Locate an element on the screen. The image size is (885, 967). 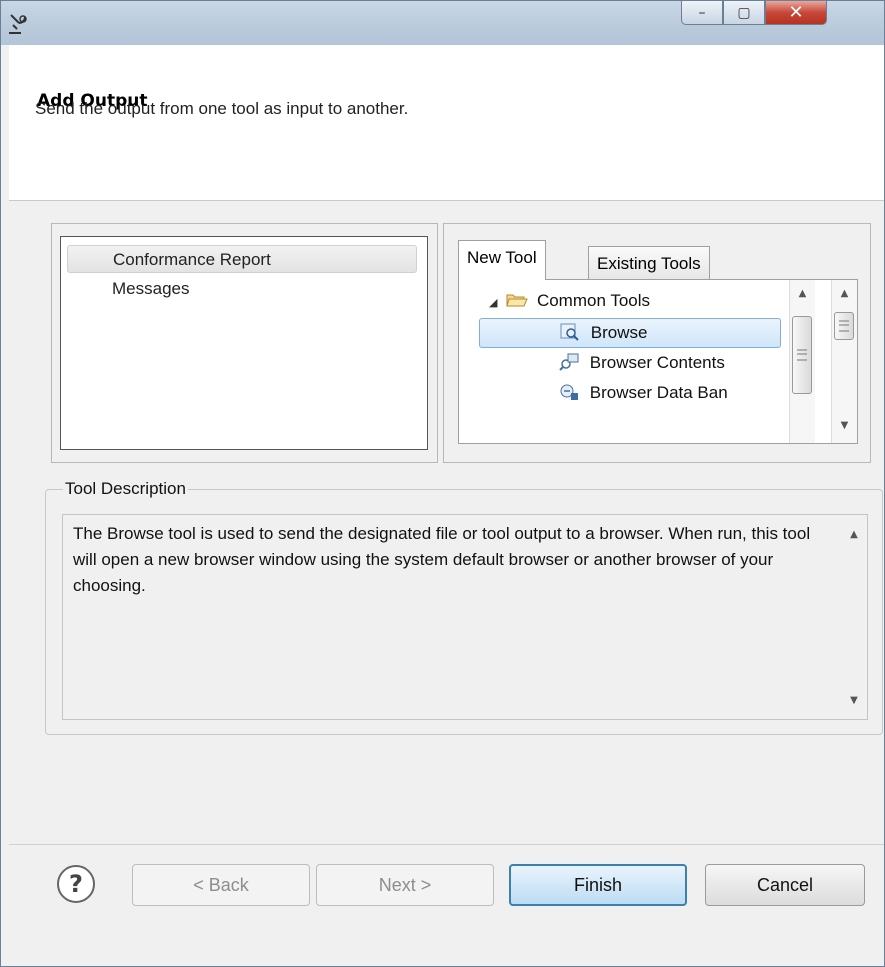
tree-item-browse: Browse is located at coordinates (630, 333).